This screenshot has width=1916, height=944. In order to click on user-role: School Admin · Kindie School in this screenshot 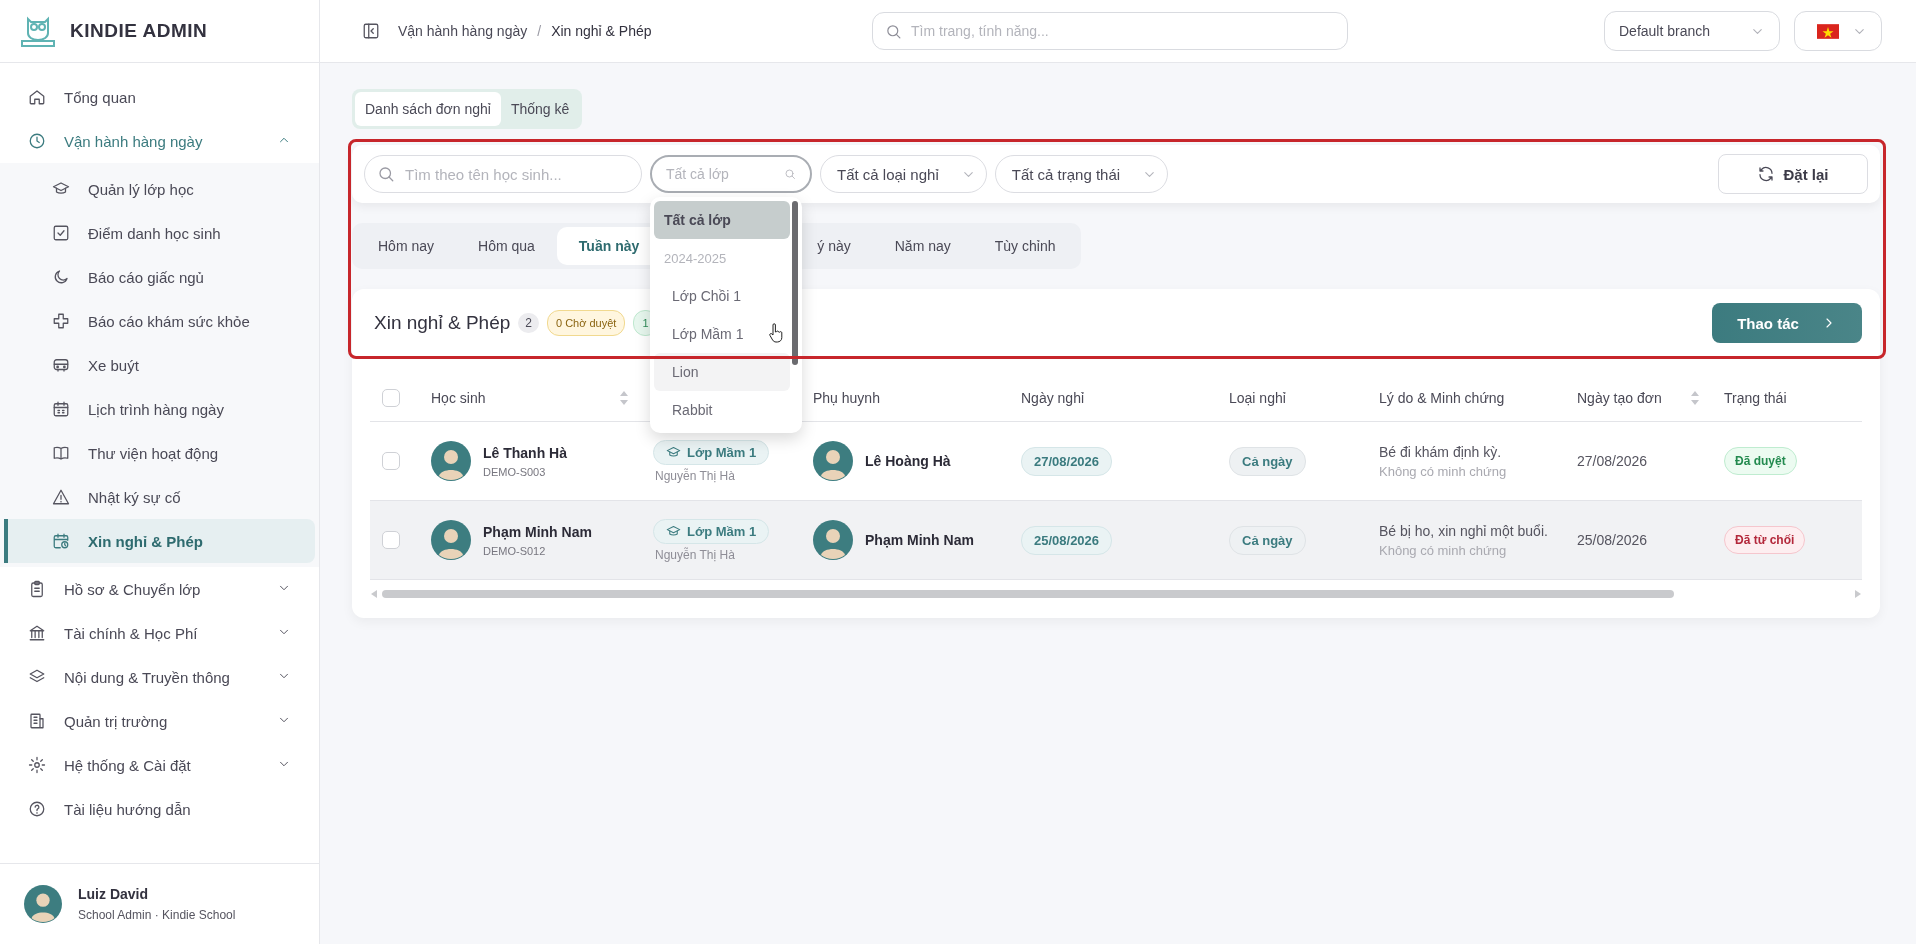, I will do `click(157, 915)`.